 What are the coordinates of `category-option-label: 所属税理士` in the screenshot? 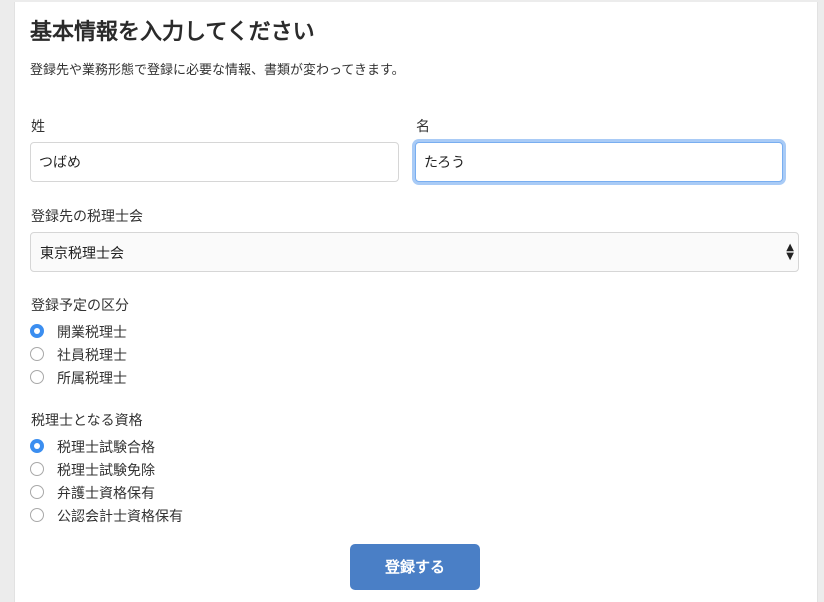 It's located at (92, 379).